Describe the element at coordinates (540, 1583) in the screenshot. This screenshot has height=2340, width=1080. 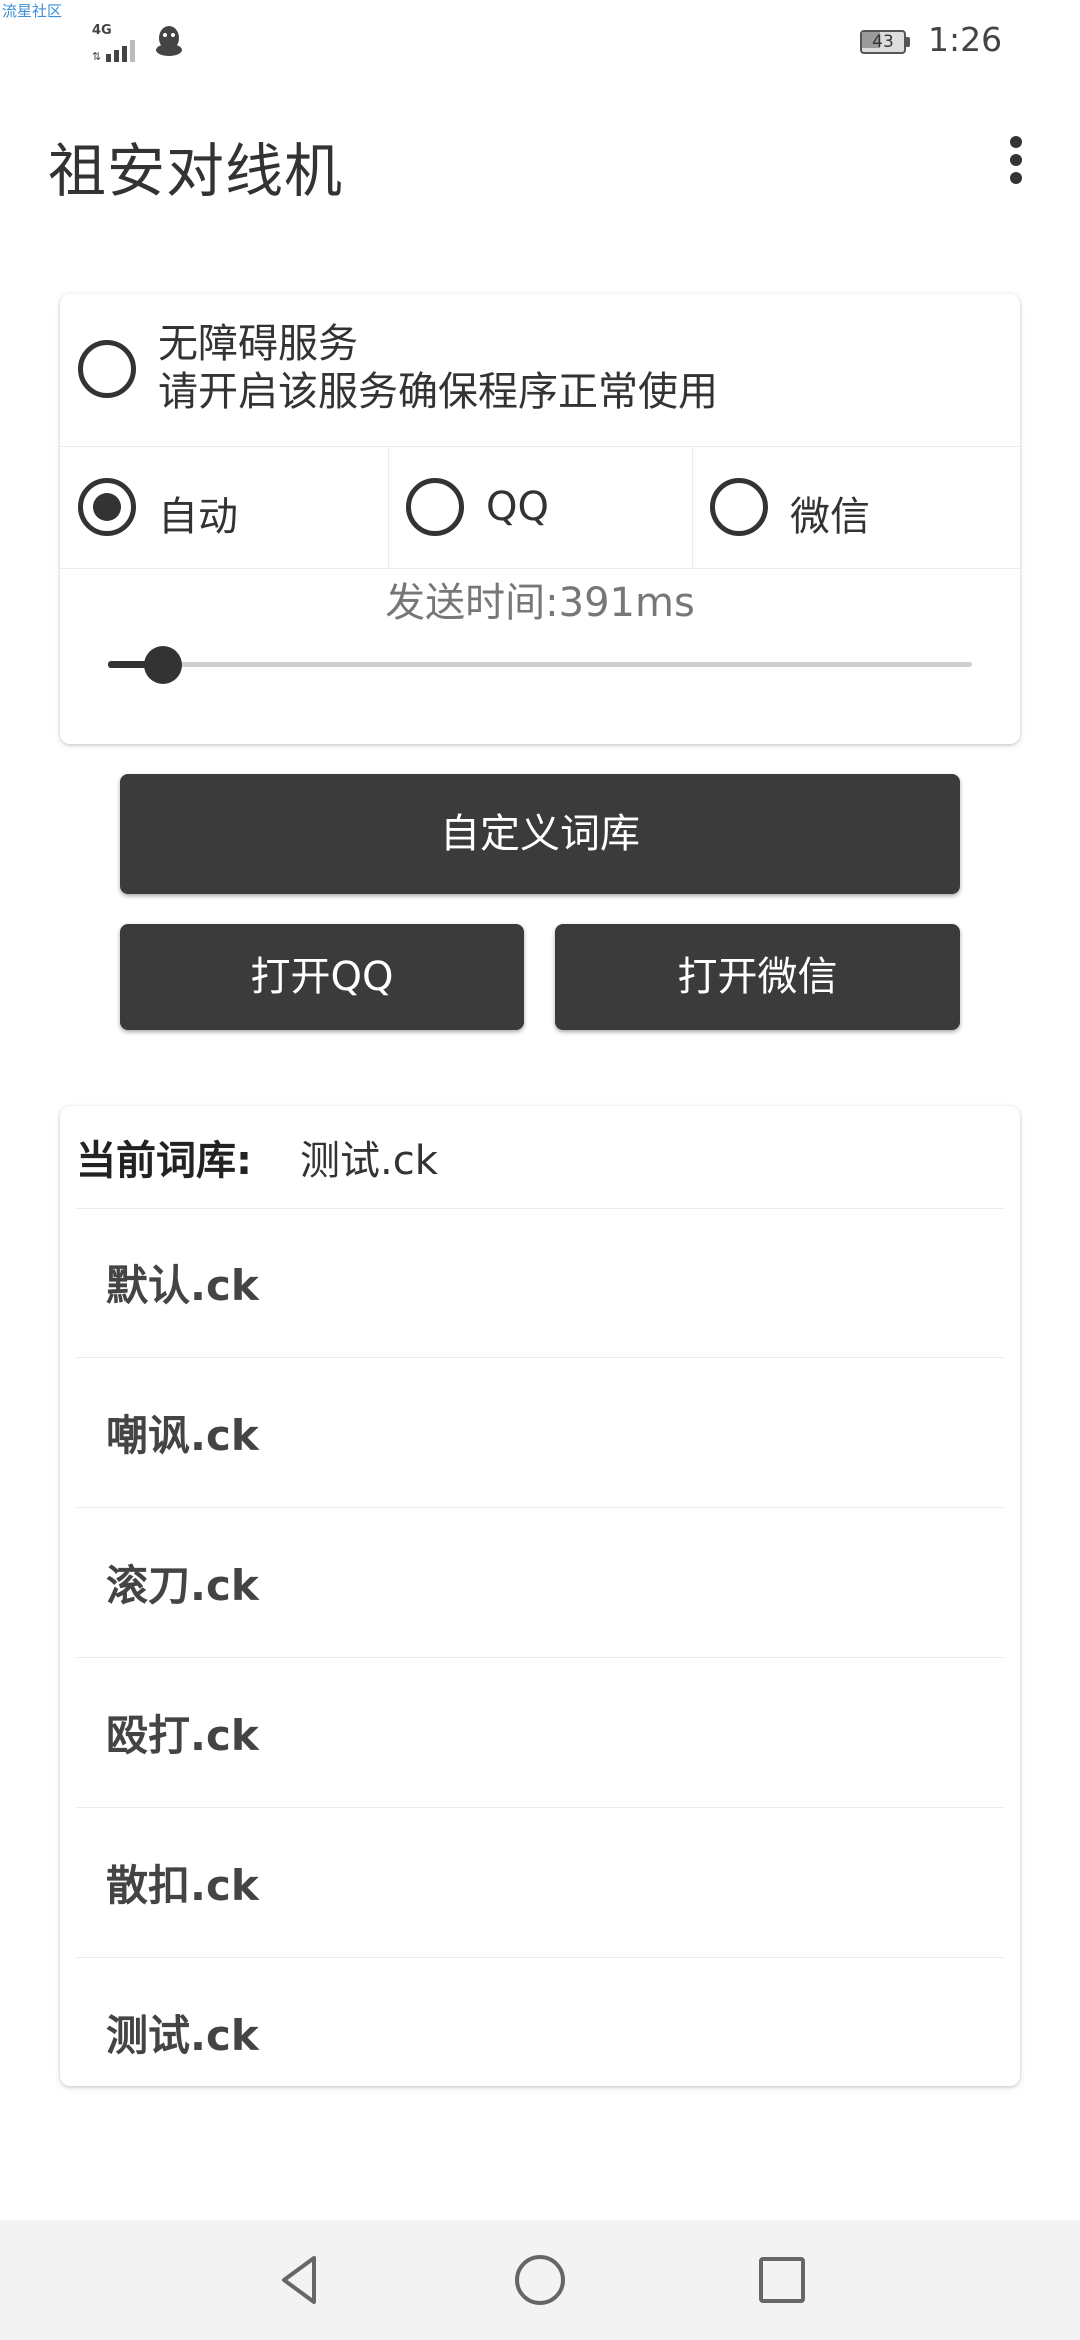
I see `list-item: 滚刀.ck` at that location.